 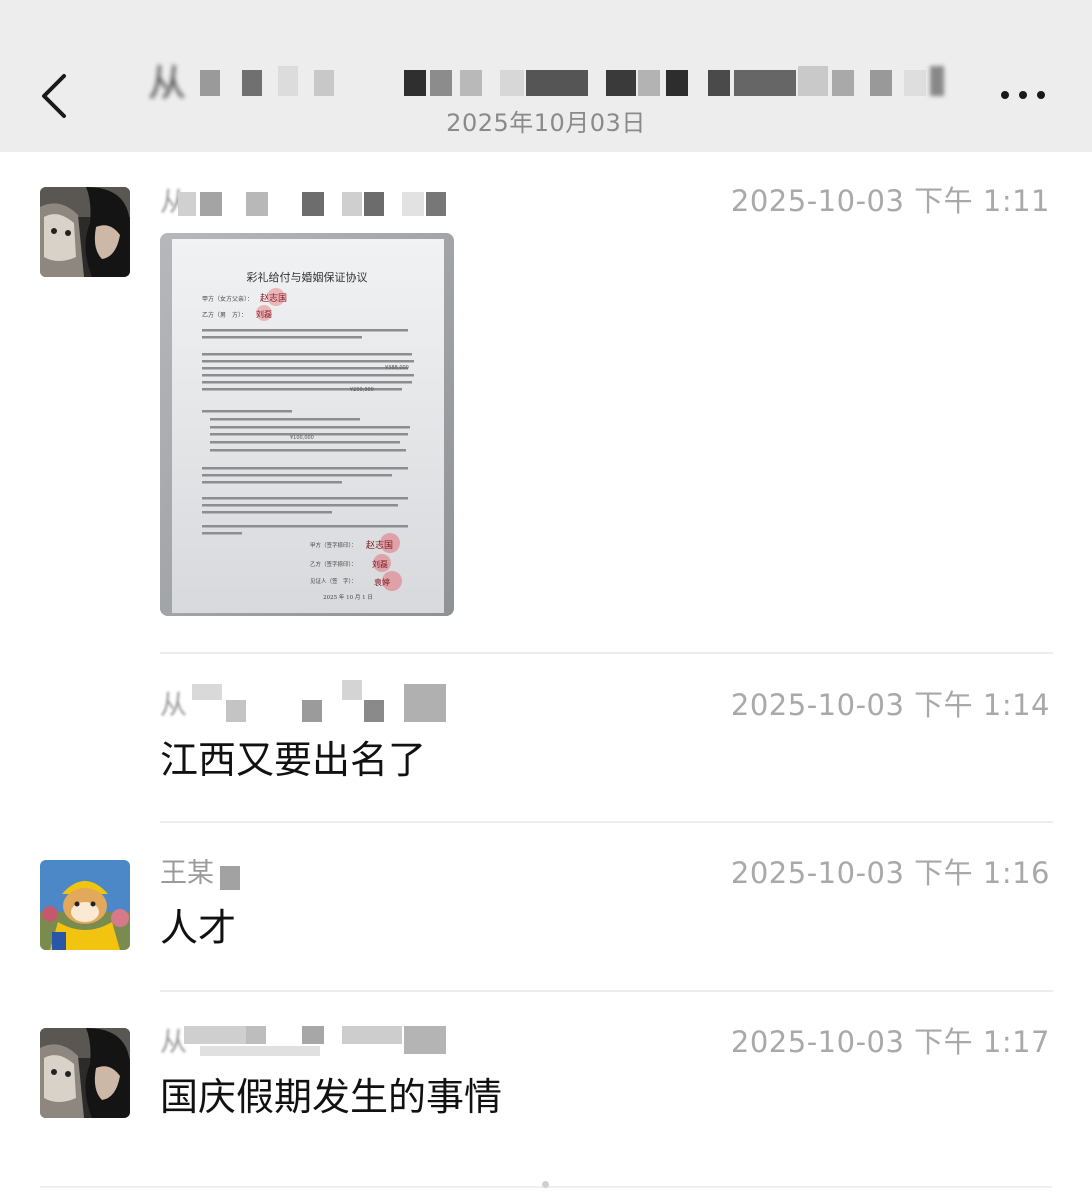 I want to click on message-text: 国庆假期发生的事情, so click(x=331, y=1097).